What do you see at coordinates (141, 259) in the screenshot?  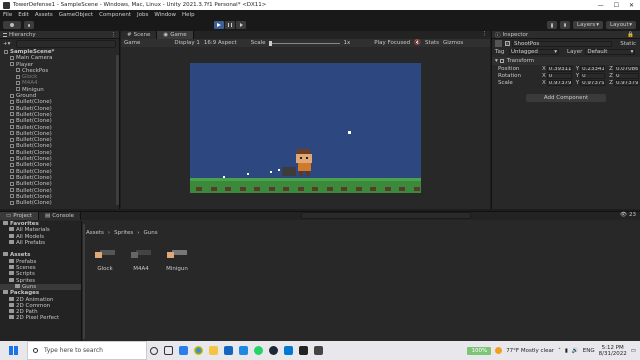 I see `asset-tile: M4A4` at bounding box center [141, 259].